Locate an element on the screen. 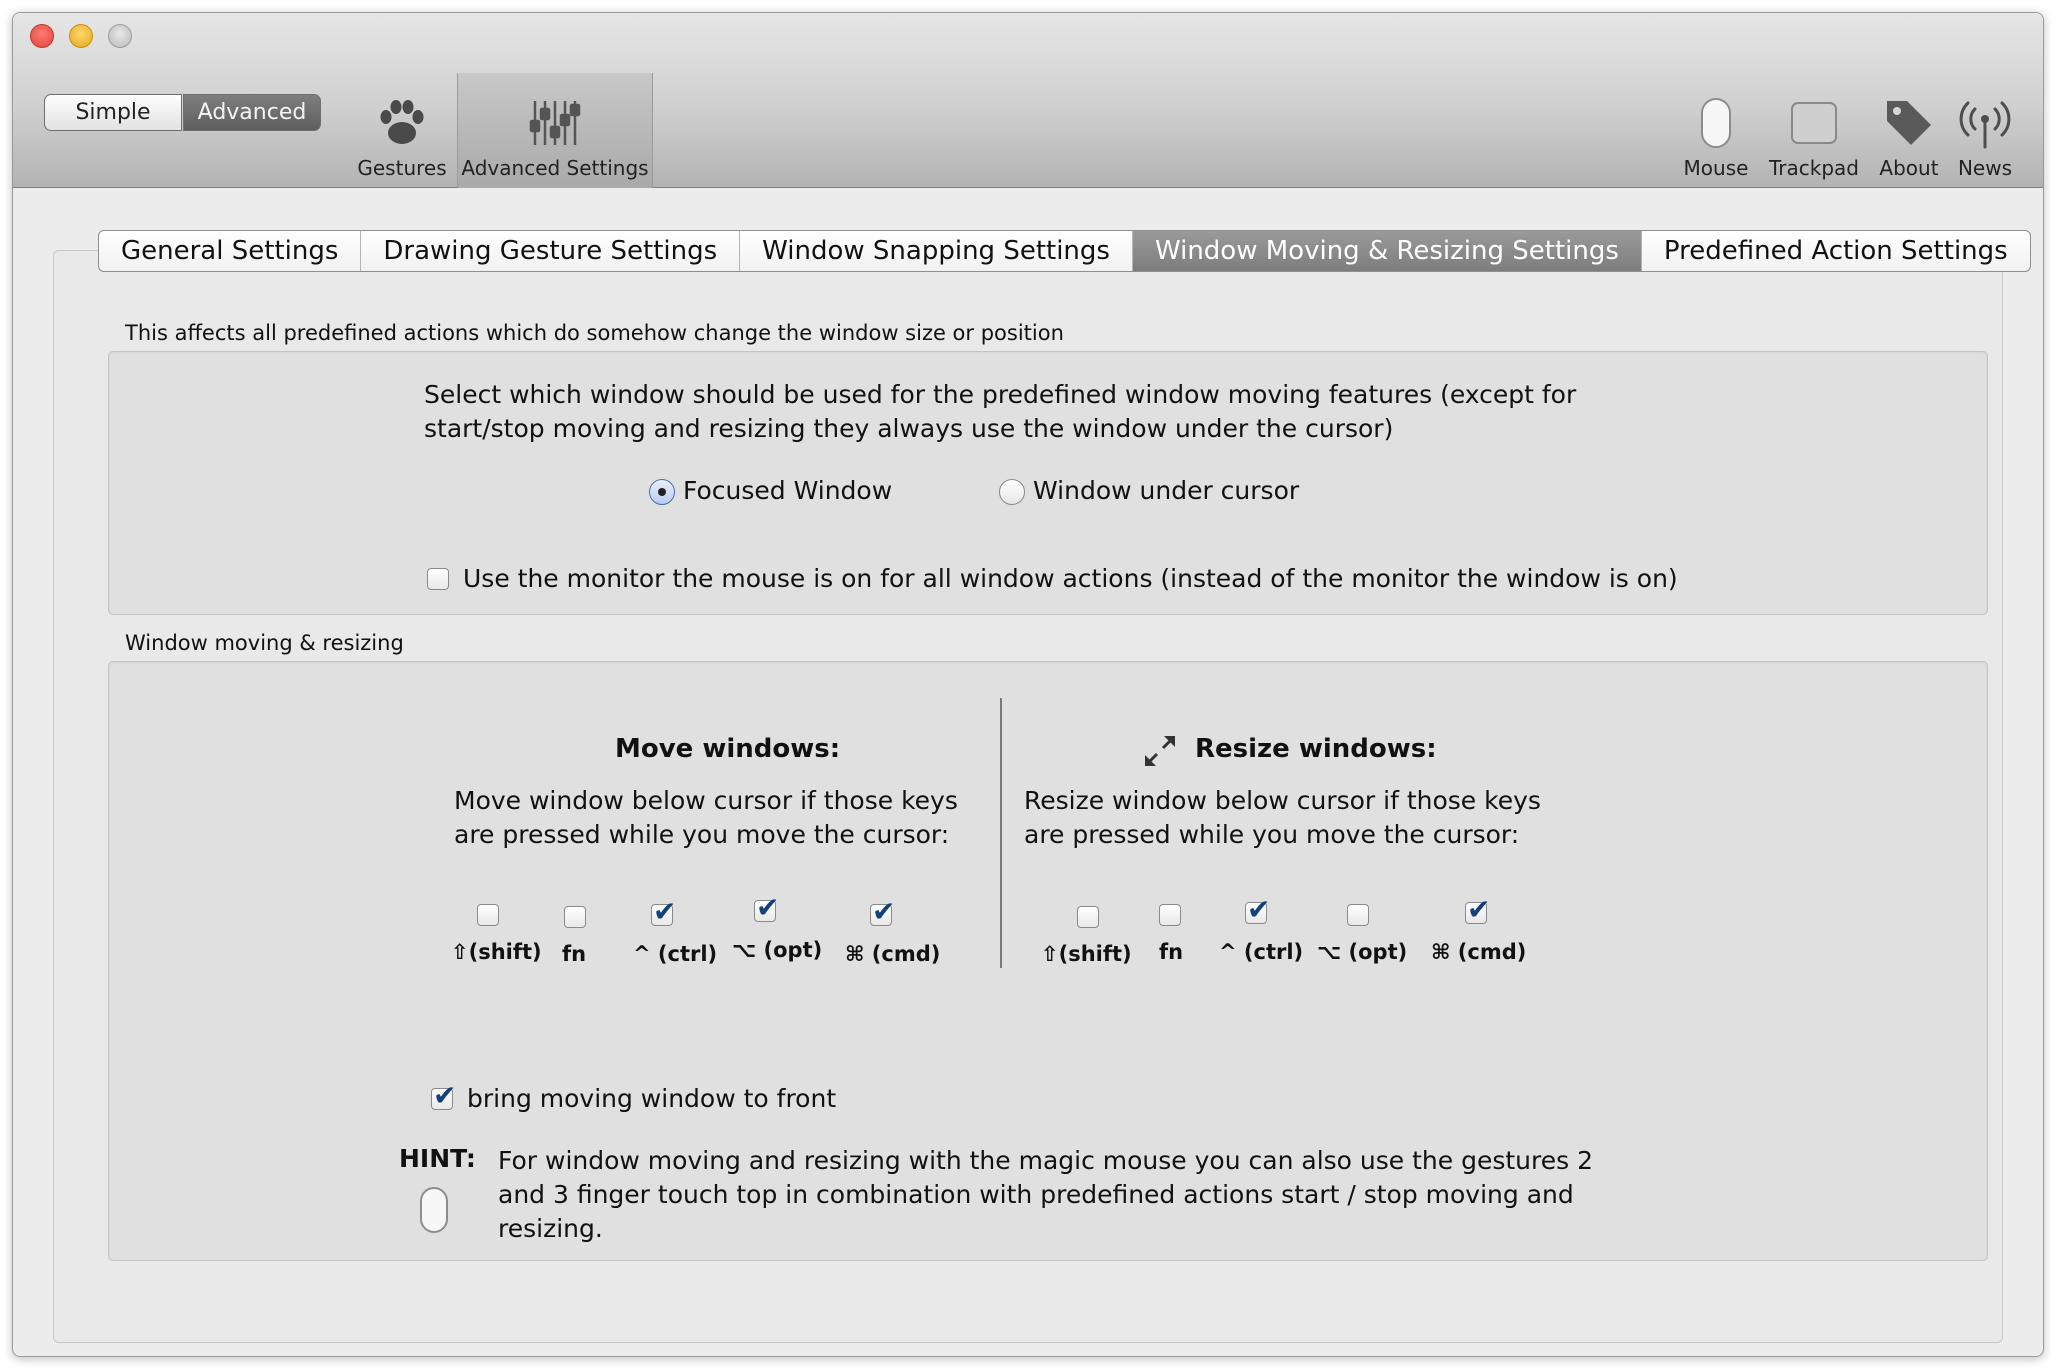  toolbar-item-trackpad: Trackpad is located at coordinates (1814, 130).